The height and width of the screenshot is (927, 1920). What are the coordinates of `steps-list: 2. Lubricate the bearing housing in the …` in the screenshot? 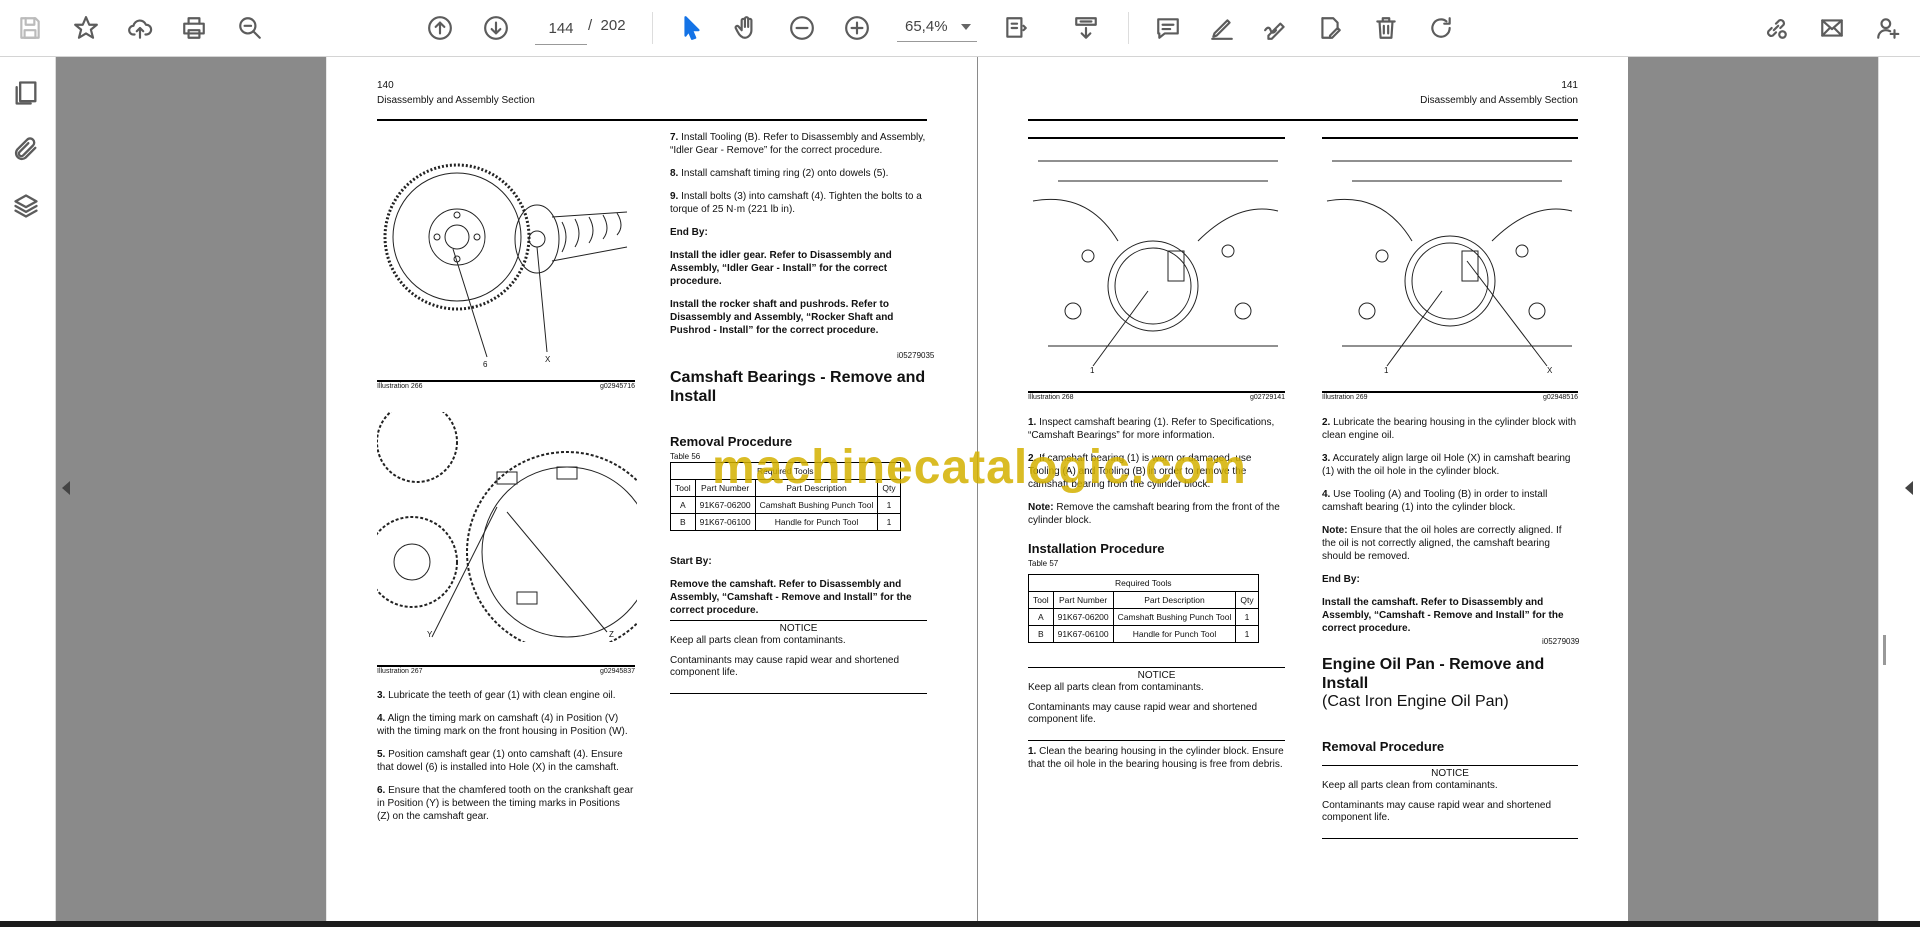 It's located at (1449, 525).